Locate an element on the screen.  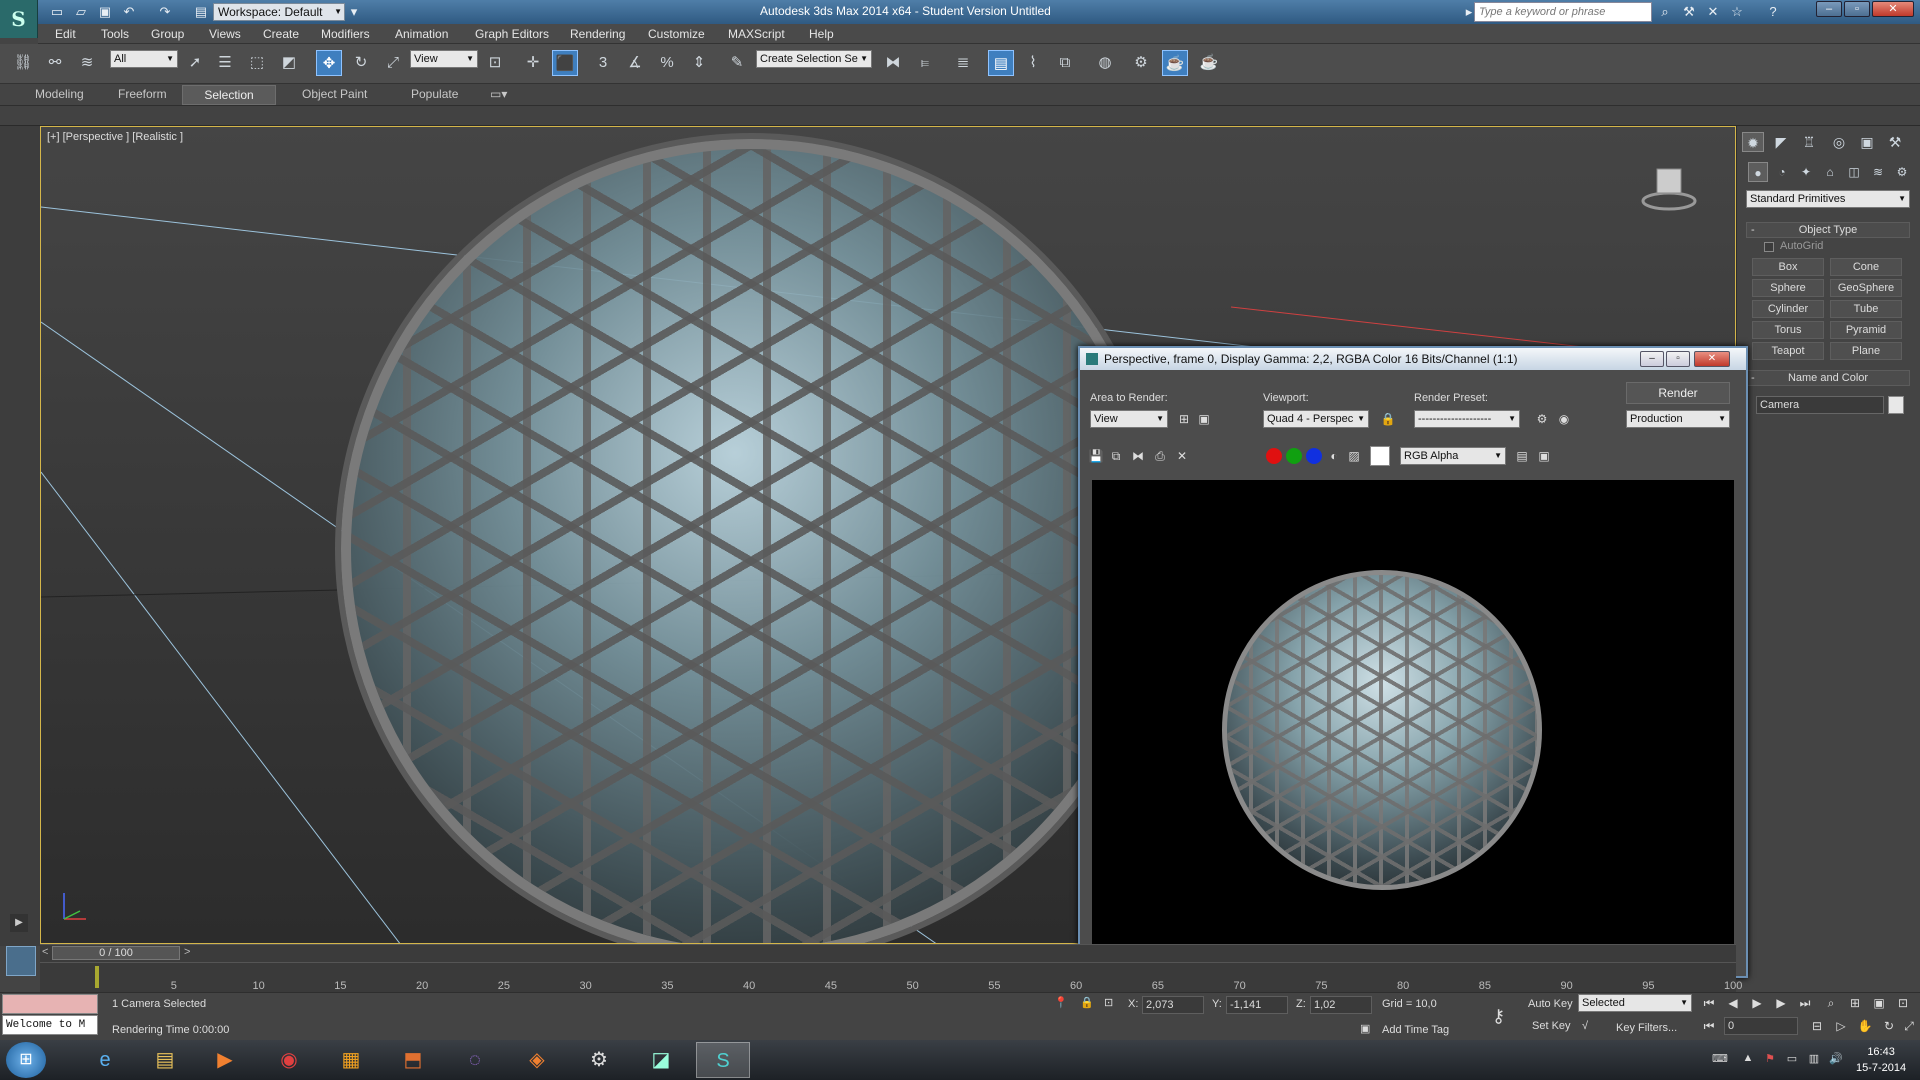
motion-tab-icon: ◎ is located at coordinates (1839, 142).